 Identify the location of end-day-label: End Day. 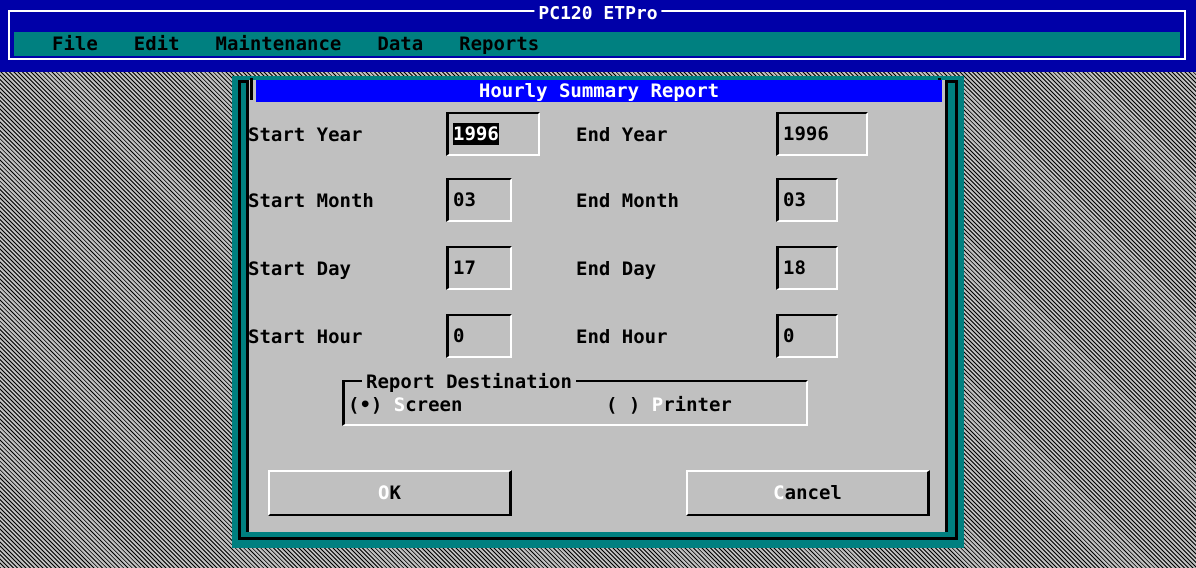
(616, 269).